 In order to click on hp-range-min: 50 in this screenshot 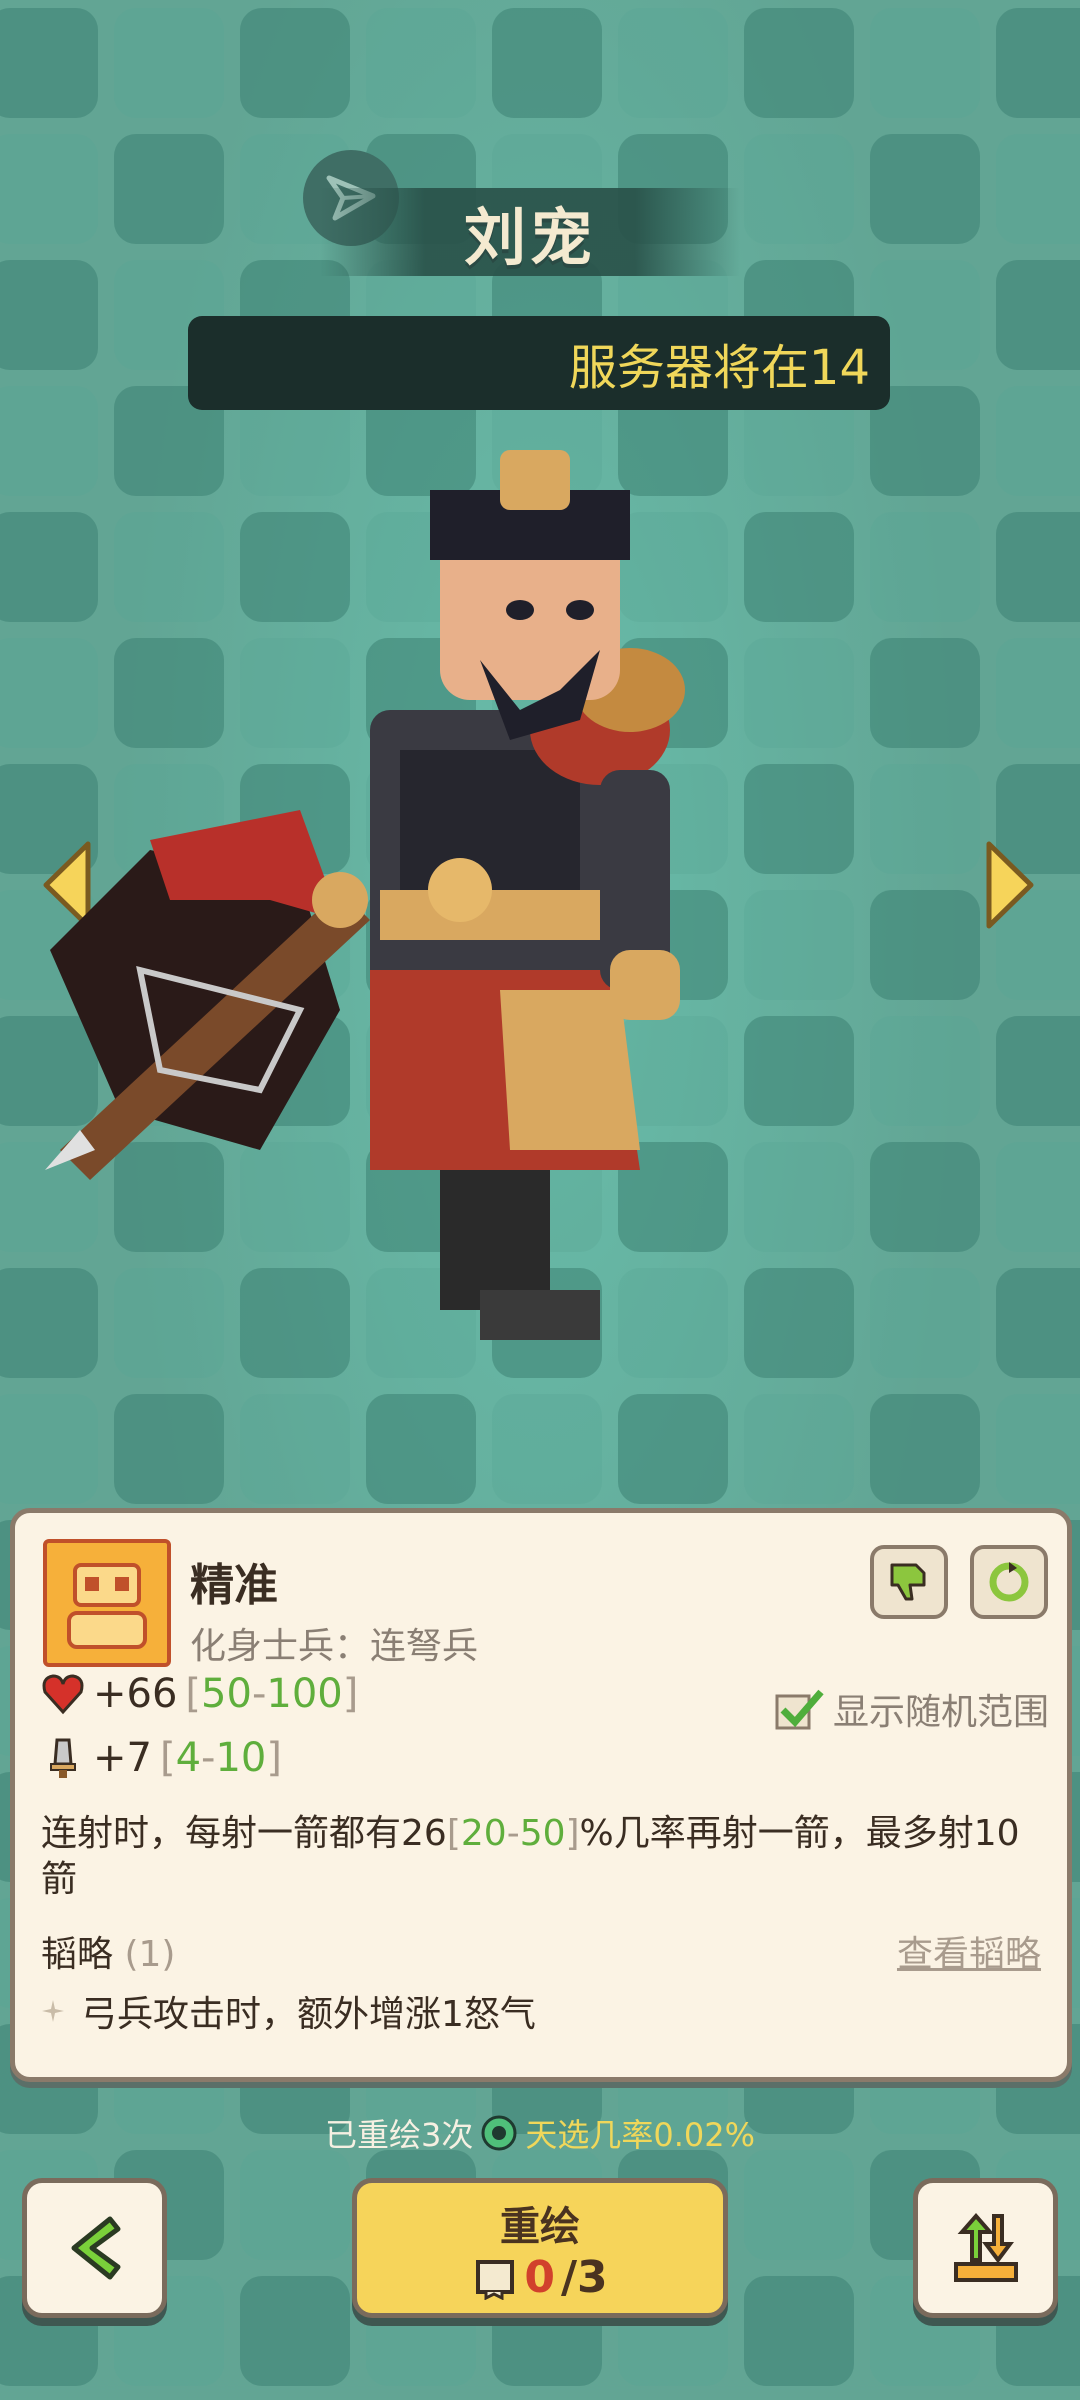, I will do `click(226, 1694)`.